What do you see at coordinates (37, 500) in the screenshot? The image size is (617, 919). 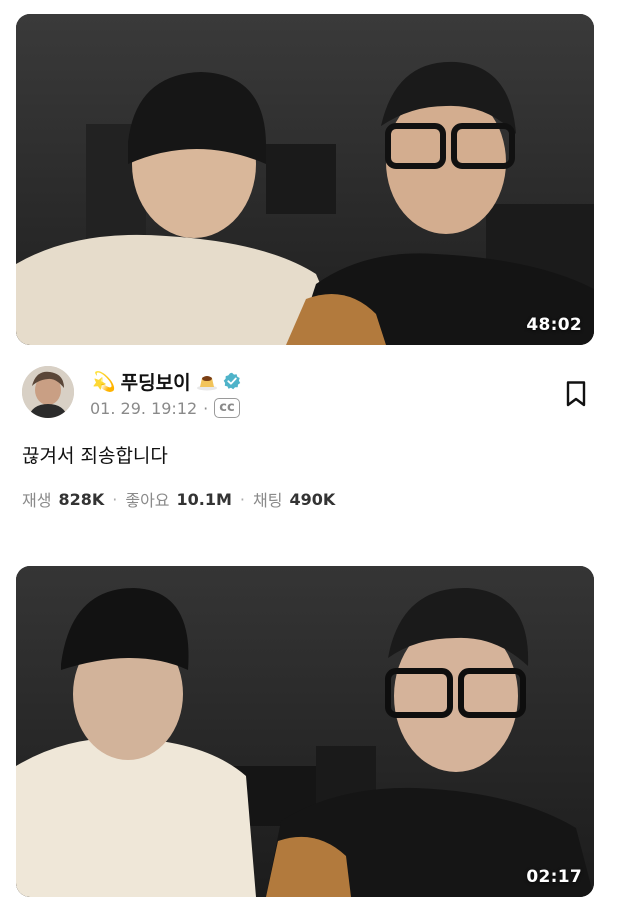 I see `views-label: 재생` at bounding box center [37, 500].